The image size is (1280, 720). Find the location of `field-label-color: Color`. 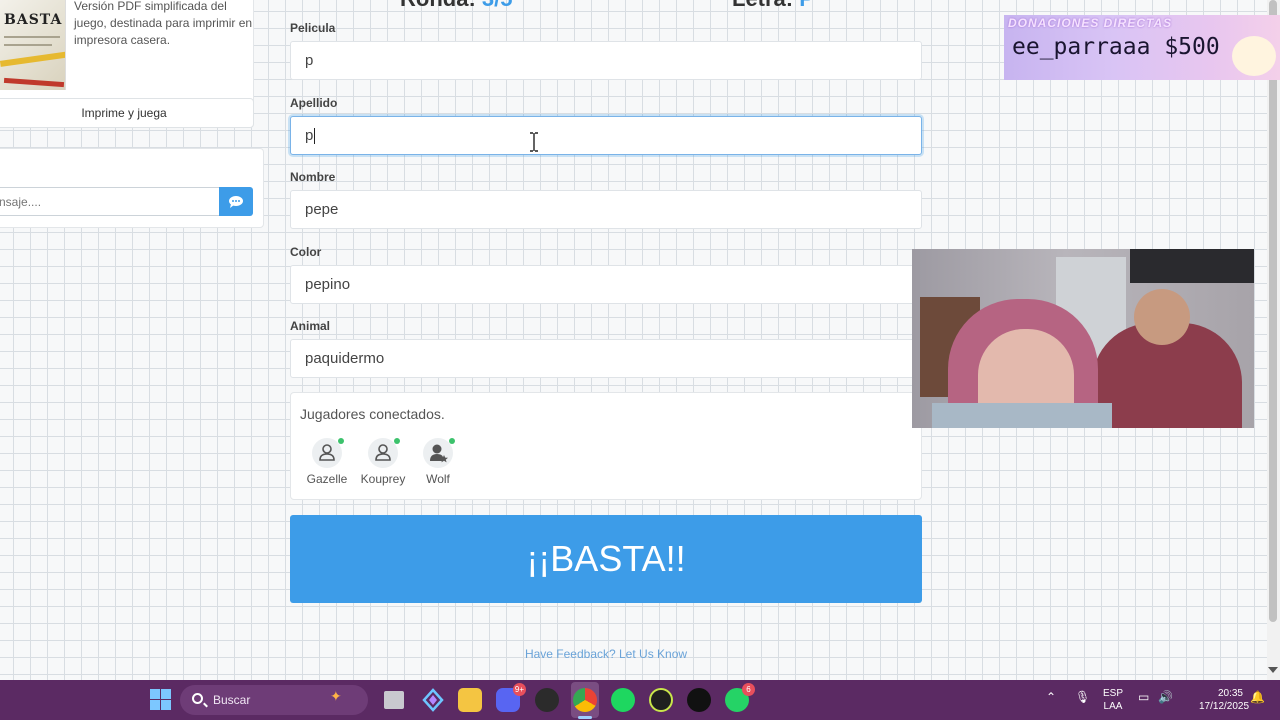

field-label-color: Color is located at coordinates (306, 252).